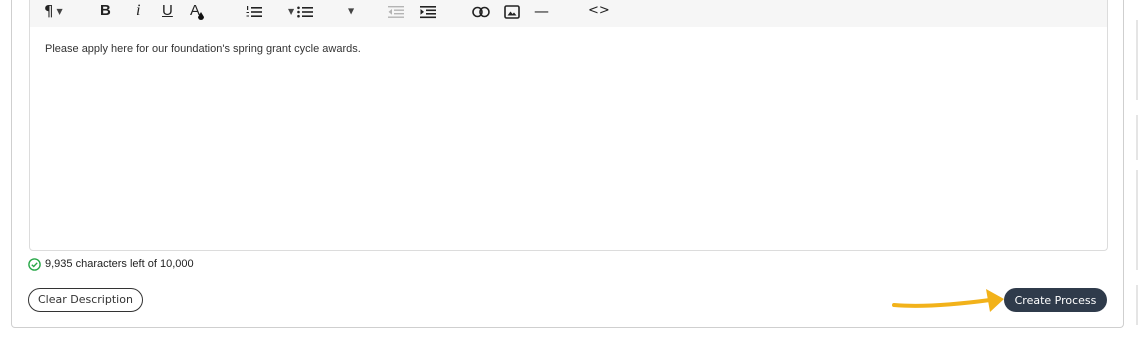 This screenshot has height=340, width=1138. I want to click on underline-button: U, so click(167, 11).